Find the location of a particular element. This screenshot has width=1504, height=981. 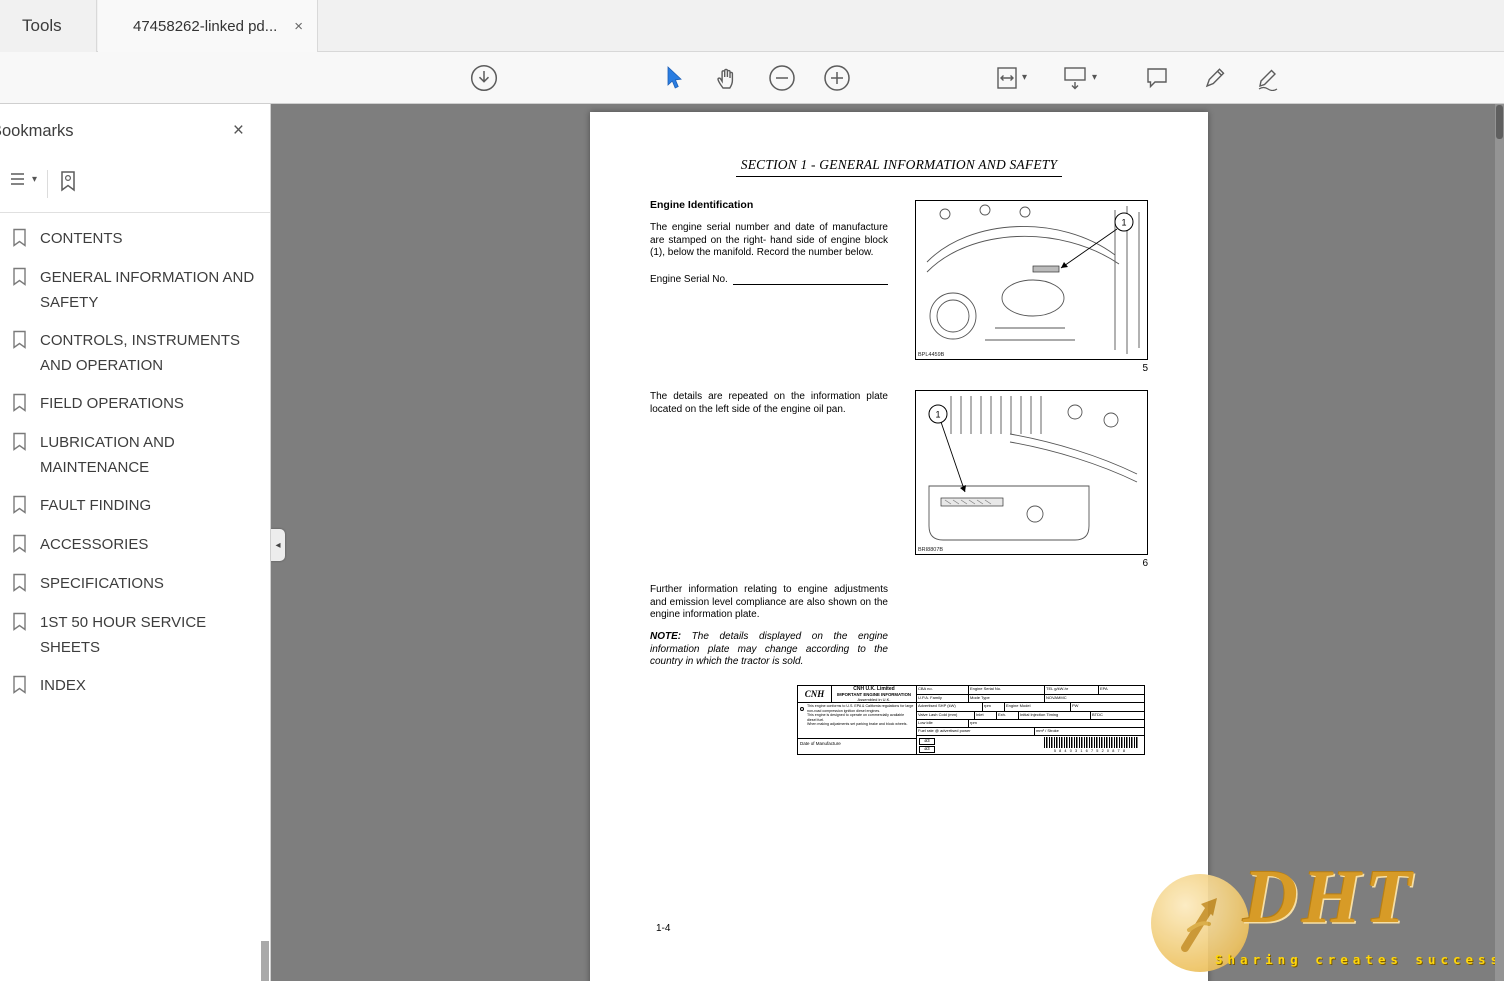

cnh-logo: CNH is located at coordinates (815, 694).